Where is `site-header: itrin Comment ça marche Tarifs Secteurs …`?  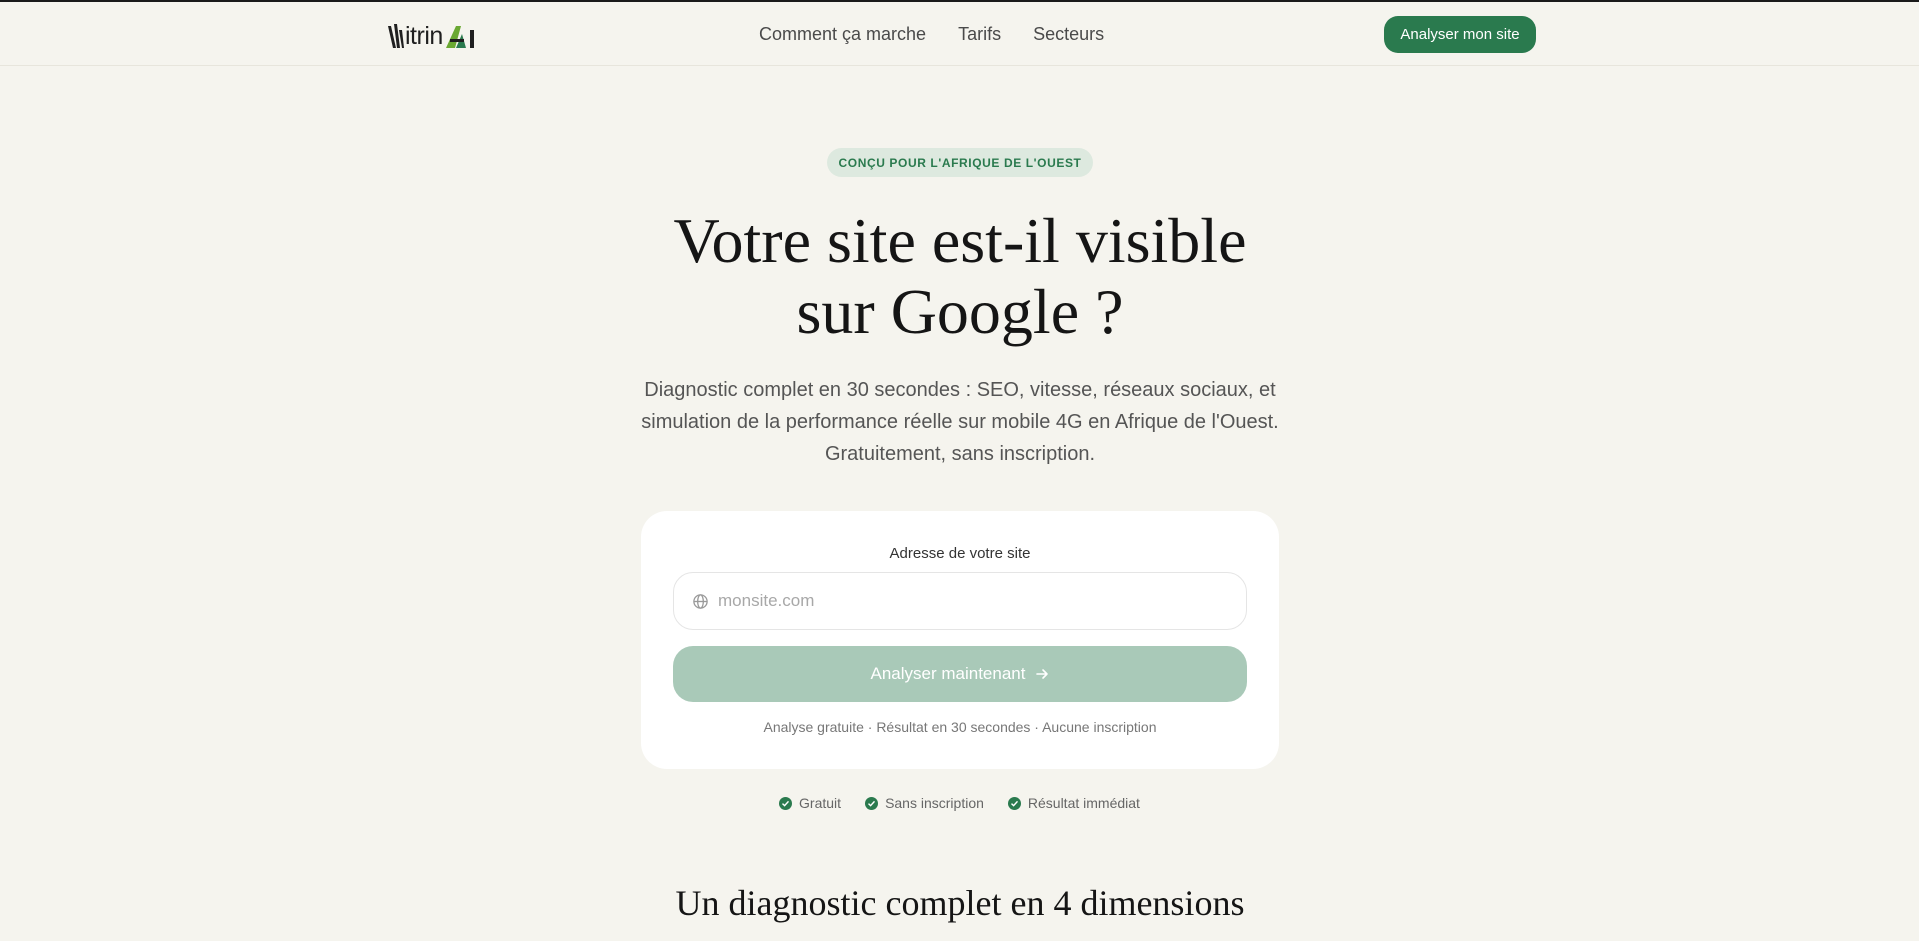 site-header: itrin Comment ça marche Tarifs Secteurs … is located at coordinates (959, 34).